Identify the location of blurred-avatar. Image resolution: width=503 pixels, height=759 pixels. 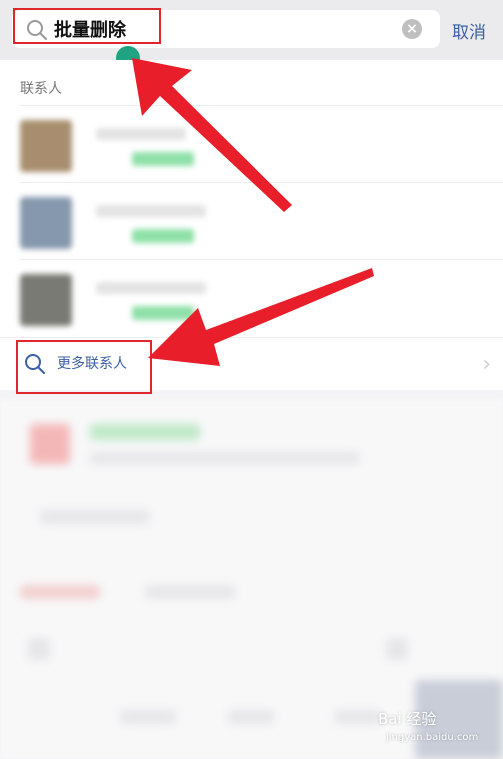
(50, 444).